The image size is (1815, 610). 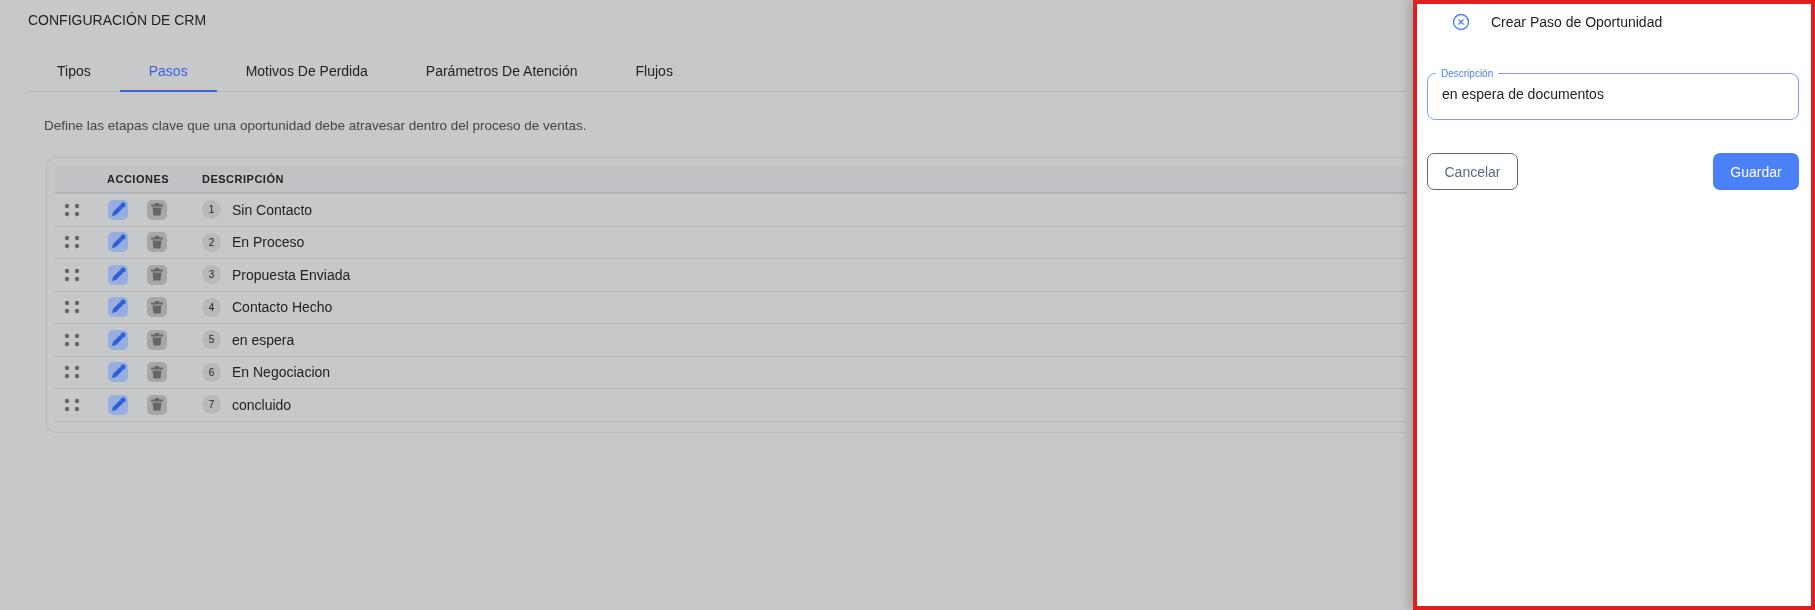 What do you see at coordinates (138, 179) in the screenshot?
I see `column-header: ACCIONES` at bounding box center [138, 179].